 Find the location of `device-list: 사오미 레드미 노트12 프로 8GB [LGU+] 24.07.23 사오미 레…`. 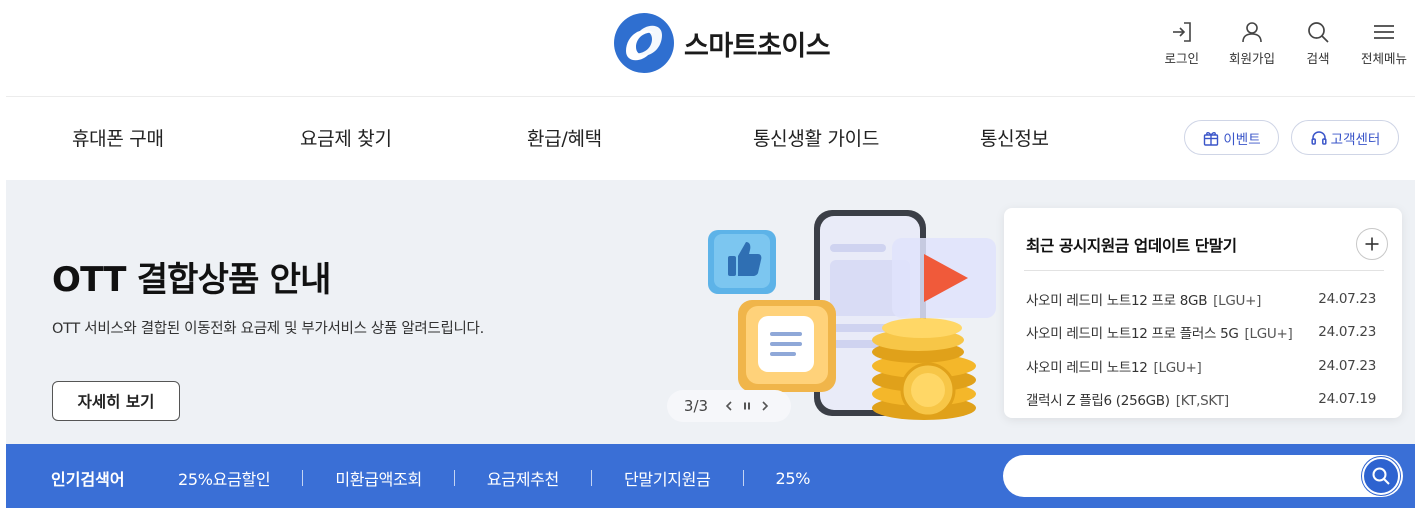

device-list: 사오미 레드미 노트12 프로 8GB [LGU+] 24.07.23 사오미 레… is located at coordinates (1201, 349).